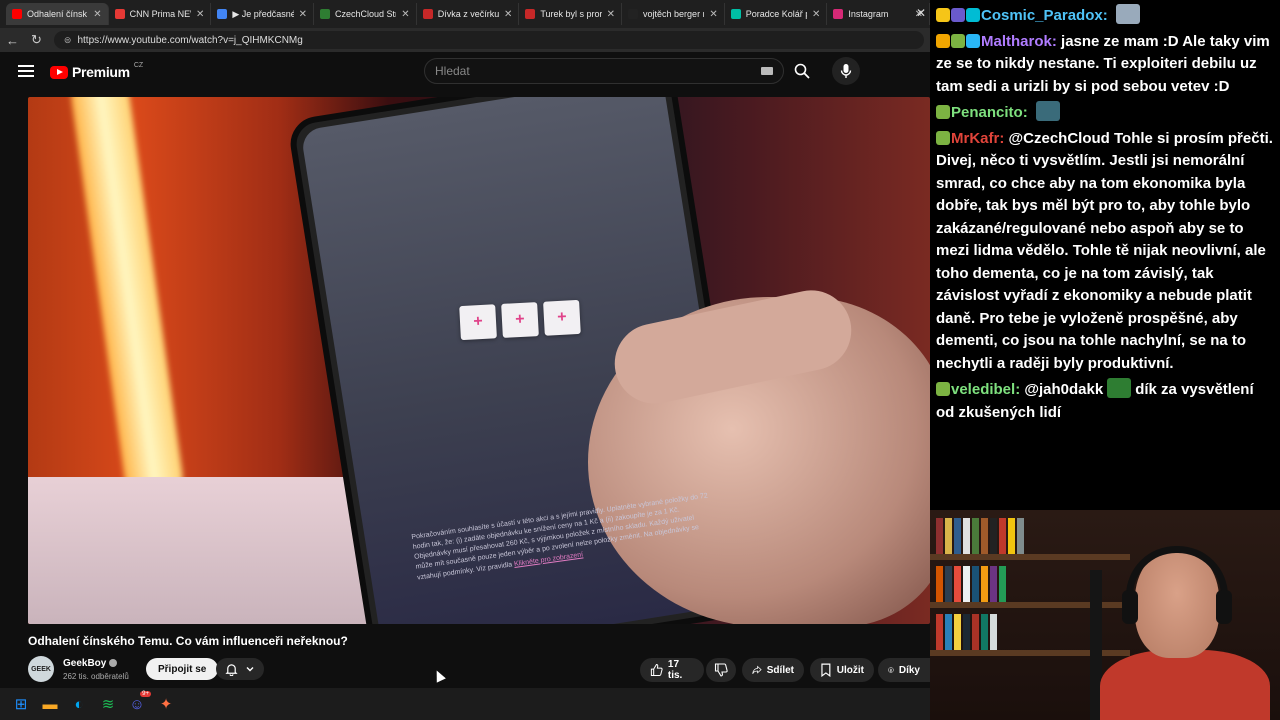 The height and width of the screenshot is (720, 1280). I want to click on chat-username: Cosmic_Paradox, so click(1042, 15).